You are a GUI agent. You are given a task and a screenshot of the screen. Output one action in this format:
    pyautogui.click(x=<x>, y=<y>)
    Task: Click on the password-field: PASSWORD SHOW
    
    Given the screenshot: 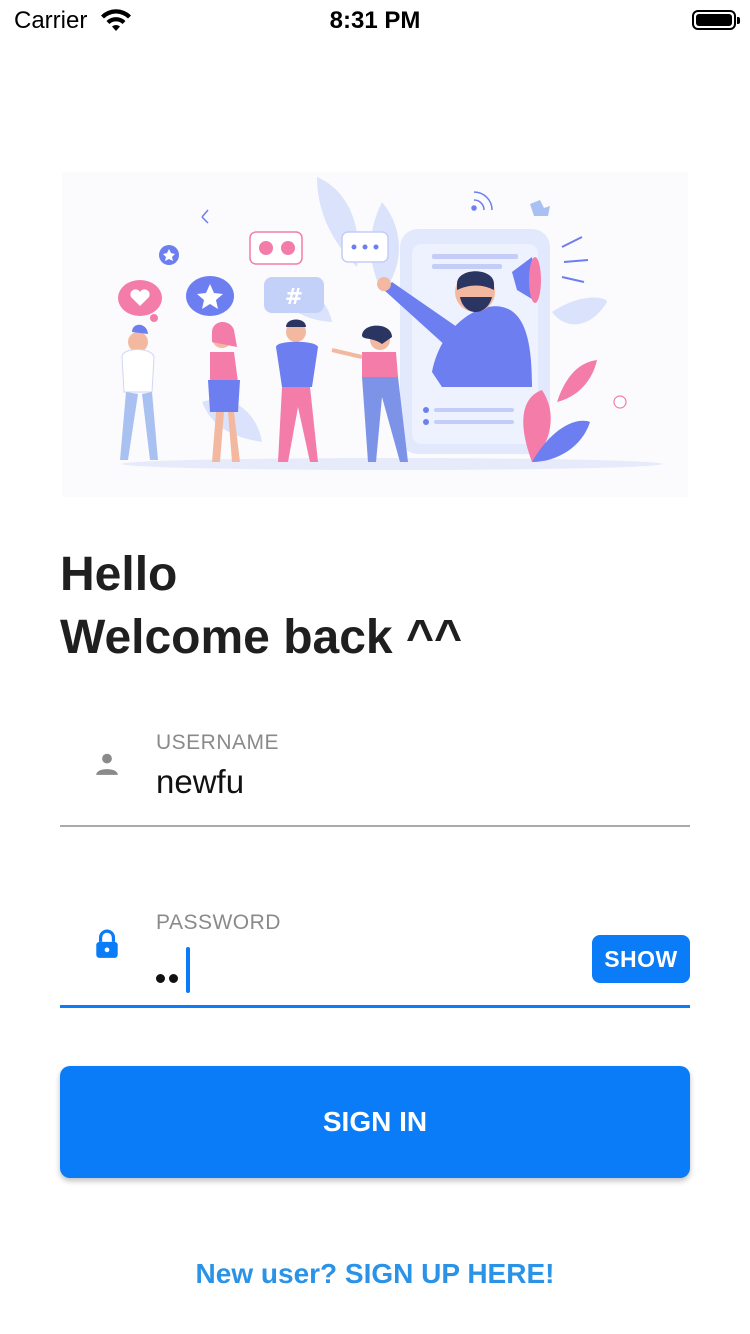 What is the action you would take?
    pyautogui.click(x=375, y=956)
    